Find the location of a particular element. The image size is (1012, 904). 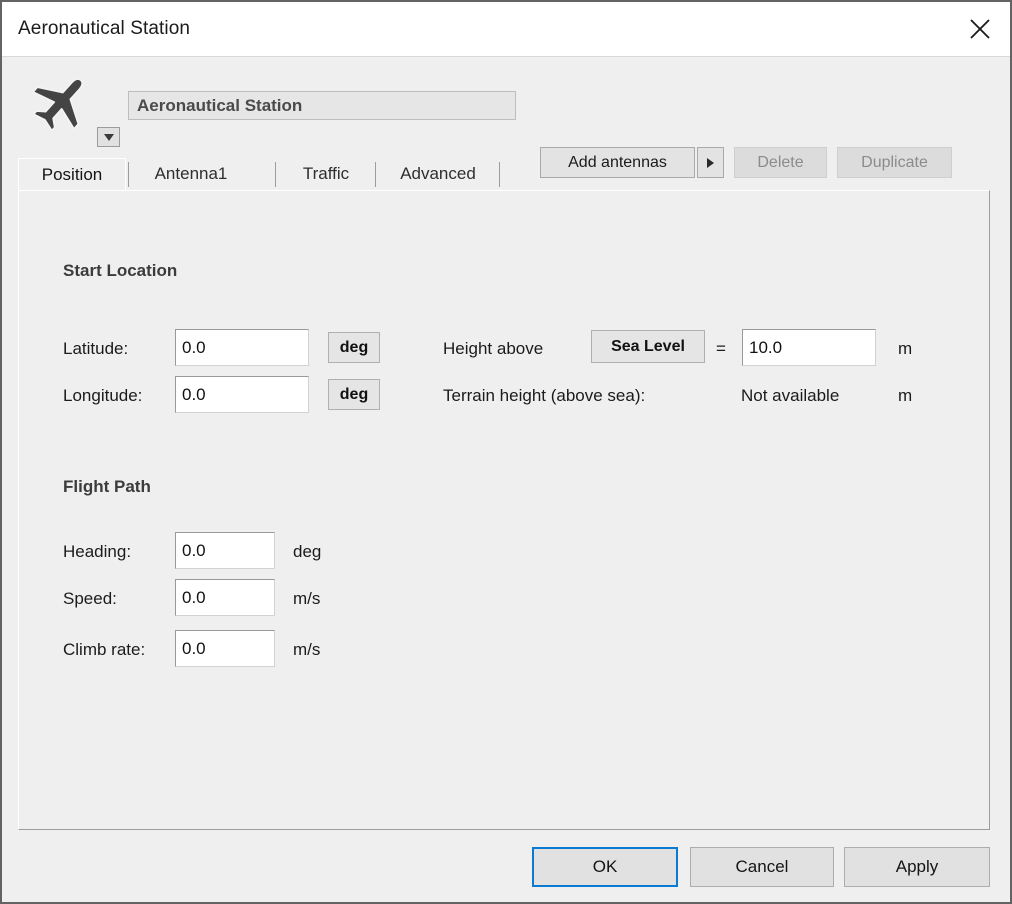

close-button is located at coordinates (980, 29).